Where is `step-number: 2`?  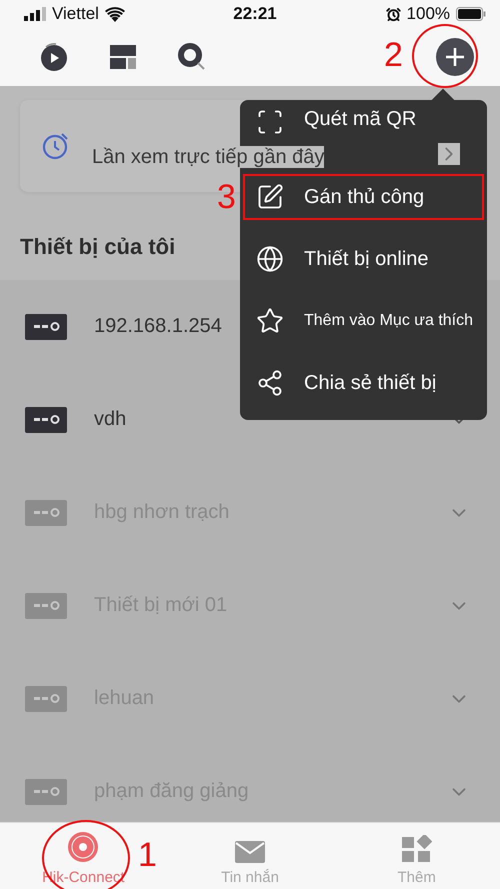
step-number: 2 is located at coordinates (393, 55).